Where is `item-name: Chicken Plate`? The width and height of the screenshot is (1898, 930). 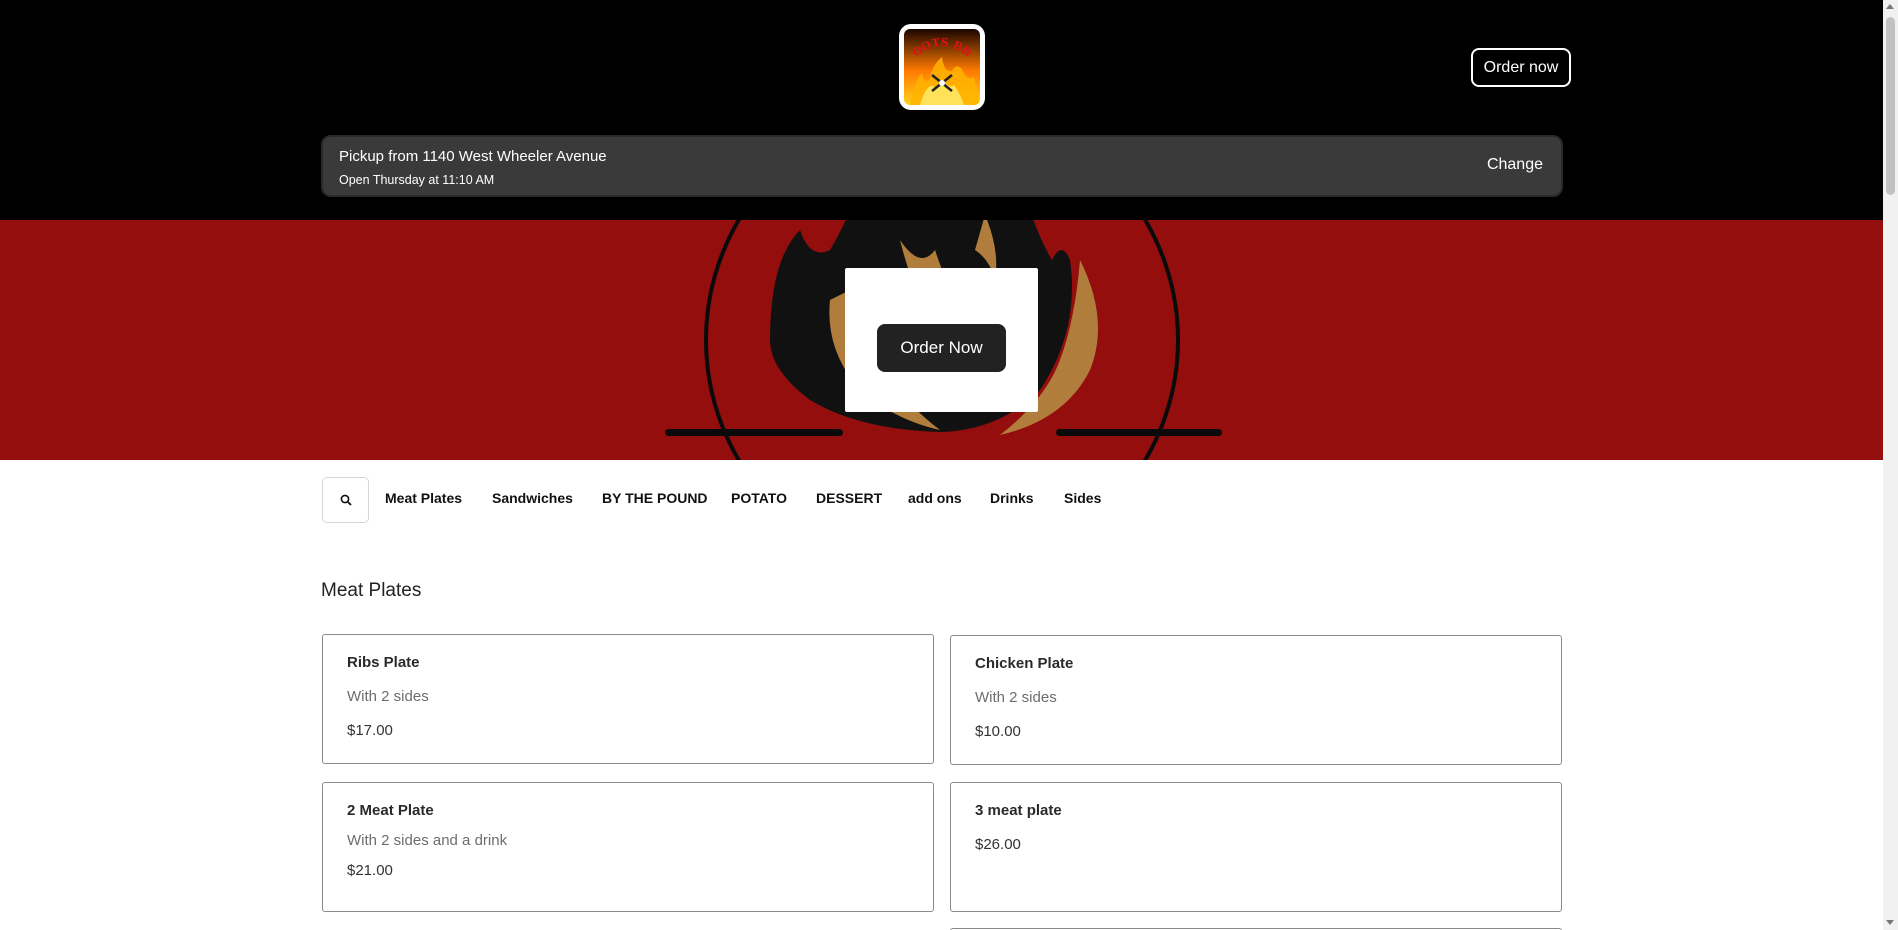
item-name: Chicken Plate is located at coordinates (1024, 663).